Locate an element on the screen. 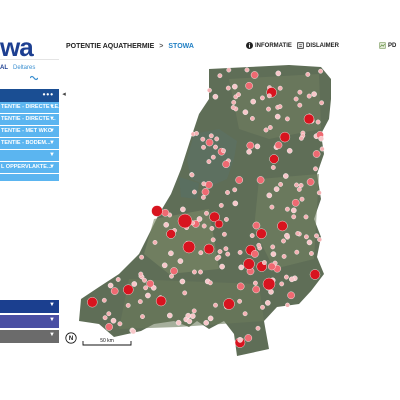 This screenshot has width=400, height=400. layer-item: TENTIE - DIRECTE ... ▼ is located at coordinates (29, 120).